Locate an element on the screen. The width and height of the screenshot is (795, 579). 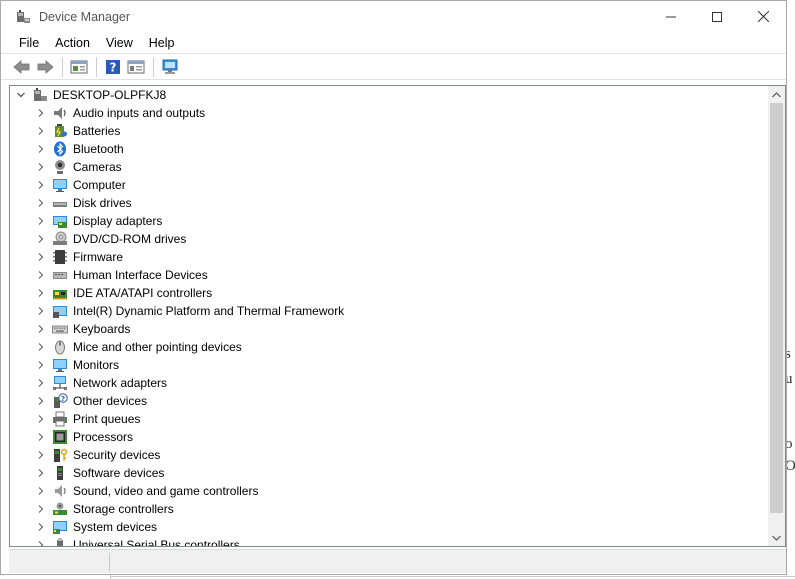
maximize-button is located at coordinates (717, 16).